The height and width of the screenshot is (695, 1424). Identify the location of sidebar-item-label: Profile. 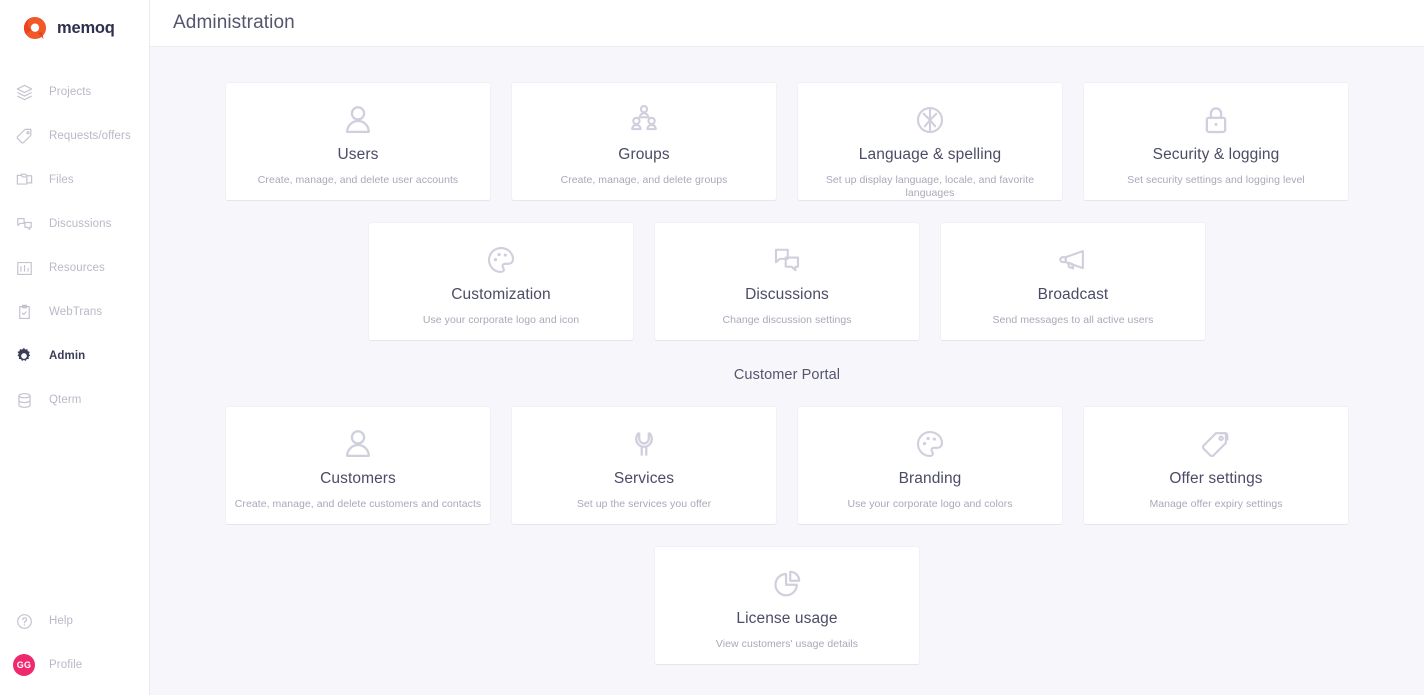
(66, 665).